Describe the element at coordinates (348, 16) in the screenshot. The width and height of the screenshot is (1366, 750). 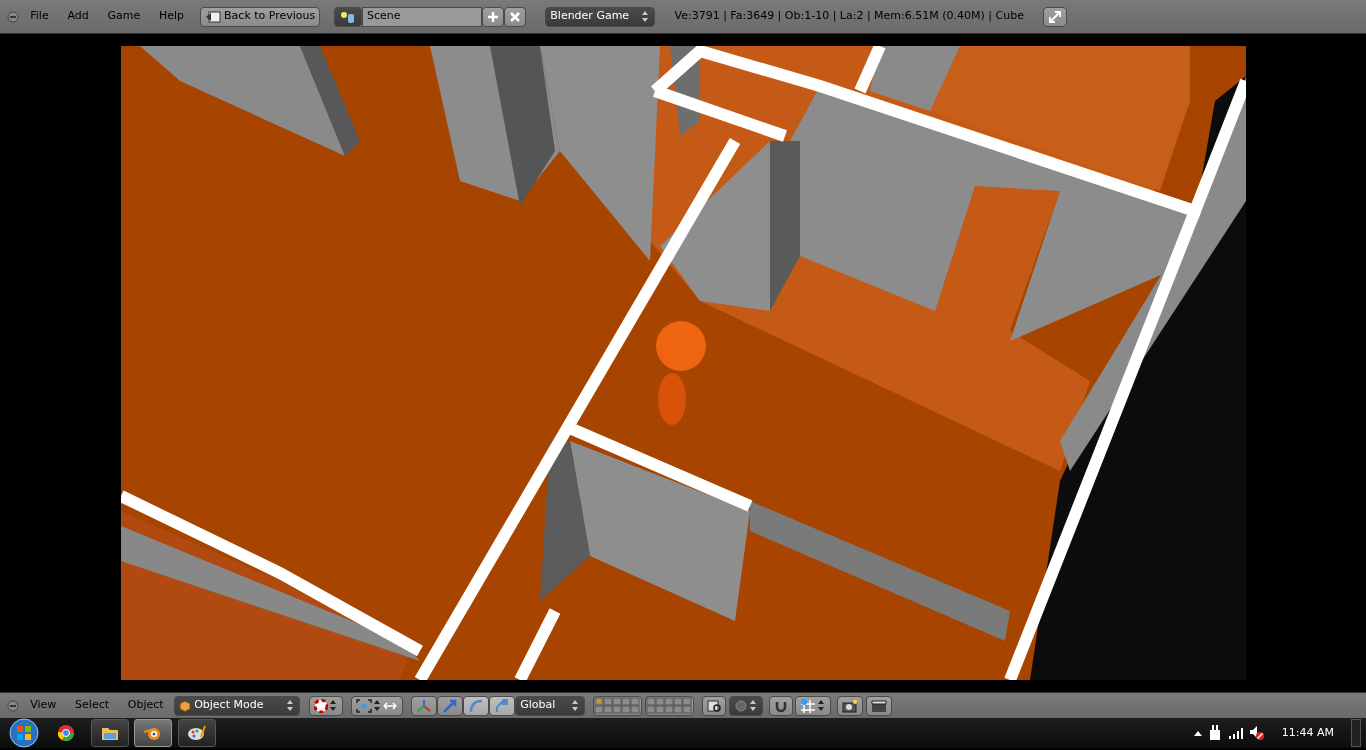
I see `scene-browse-button` at that location.